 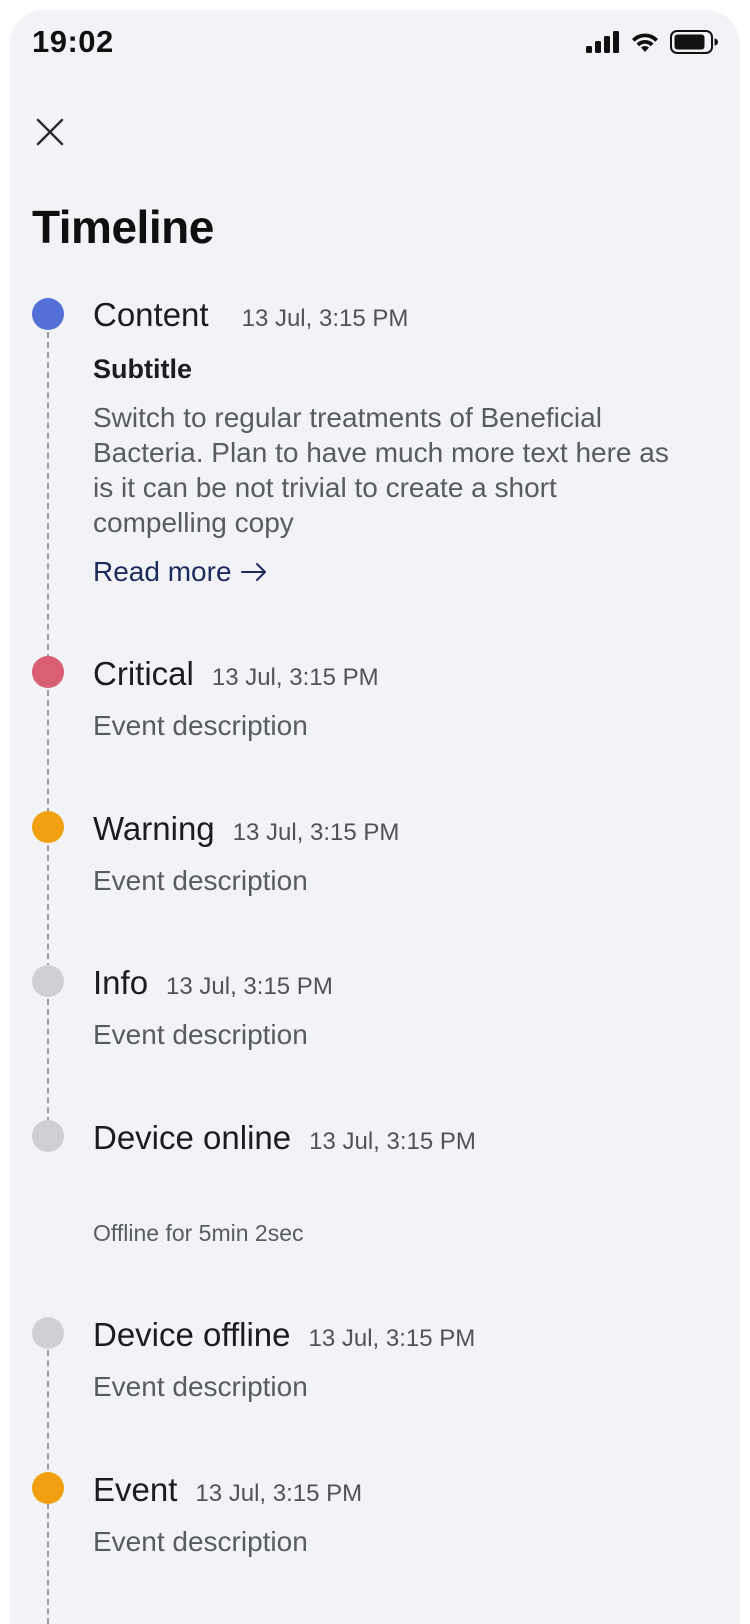 I want to click on event-title: Event, so click(x=135, y=1489).